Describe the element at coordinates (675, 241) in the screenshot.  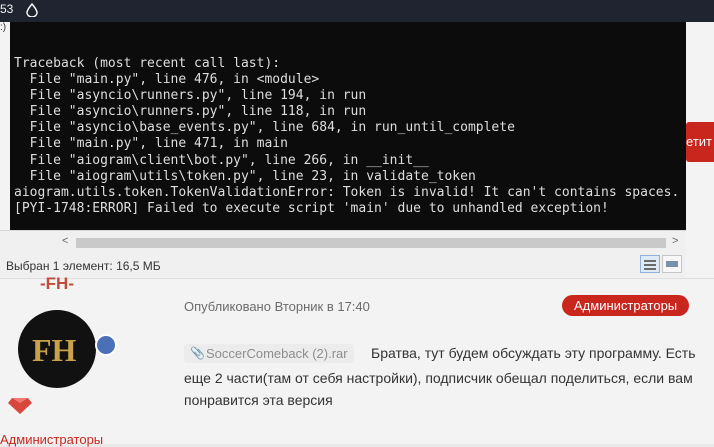
I see `scroll-right-icon: >` at that location.